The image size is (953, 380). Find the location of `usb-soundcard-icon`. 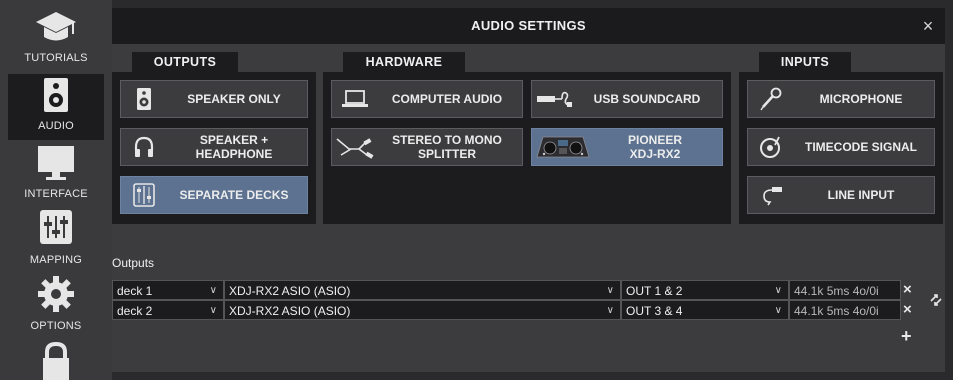

usb-soundcard-icon is located at coordinates (555, 99).